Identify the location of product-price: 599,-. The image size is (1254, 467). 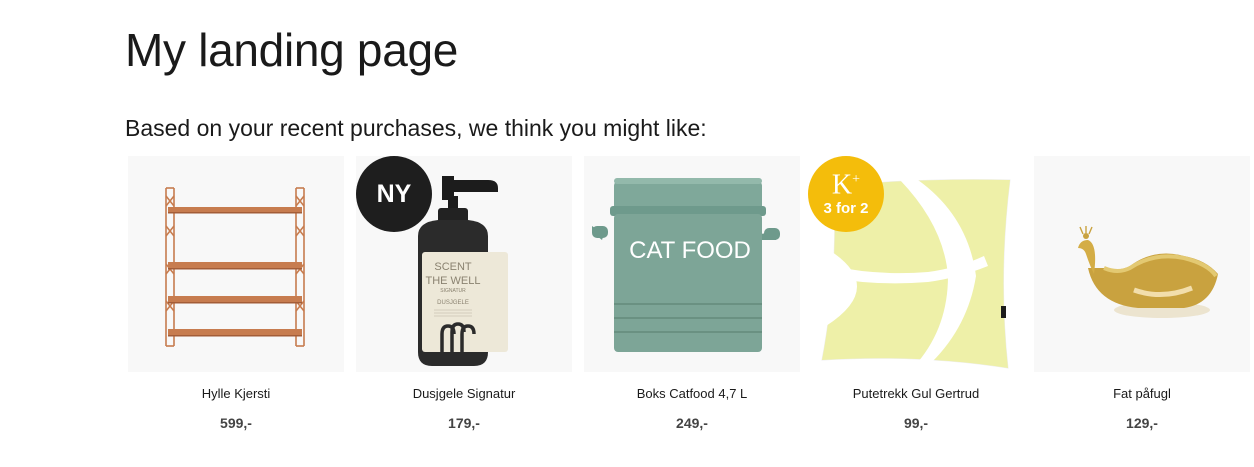
(236, 423).